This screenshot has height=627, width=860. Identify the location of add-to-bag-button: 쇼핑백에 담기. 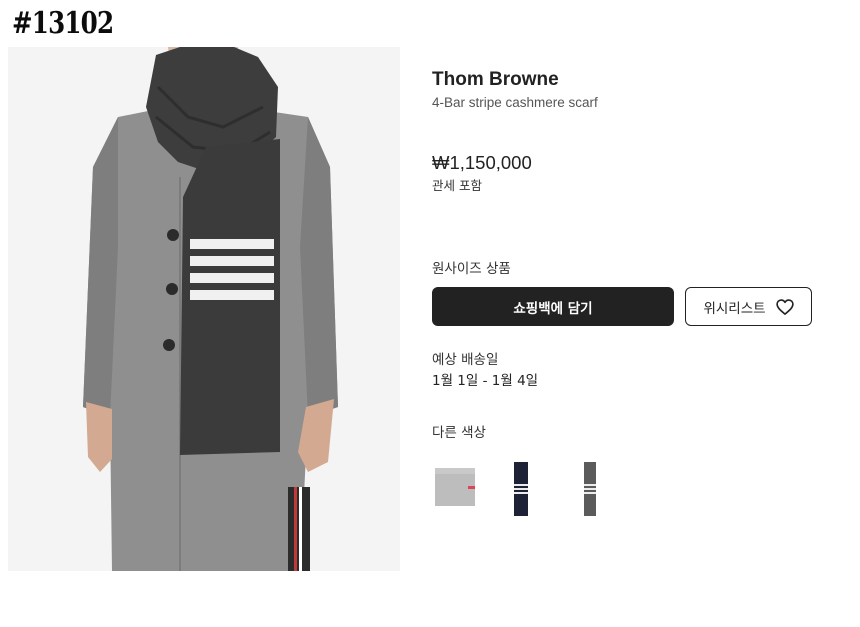
(553, 306).